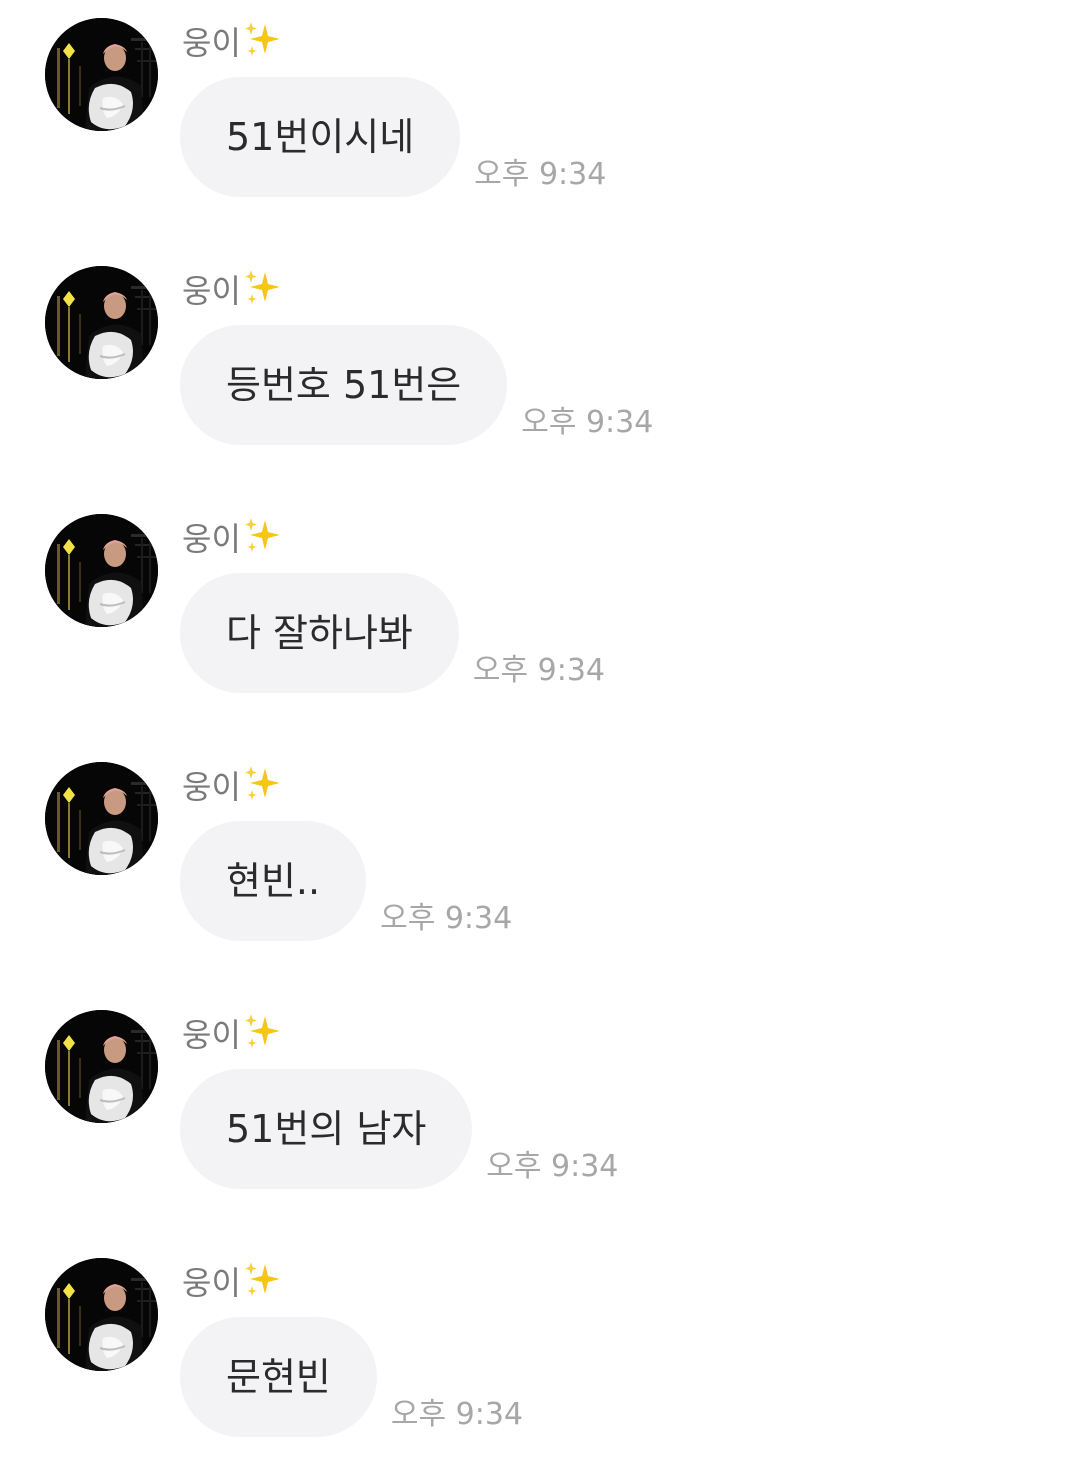 Image resolution: width=1080 pixels, height=1465 pixels. Describe the element at coordinates (320, 137) in the screenshot. I see `message-bubble: 51번이시네` at that location.